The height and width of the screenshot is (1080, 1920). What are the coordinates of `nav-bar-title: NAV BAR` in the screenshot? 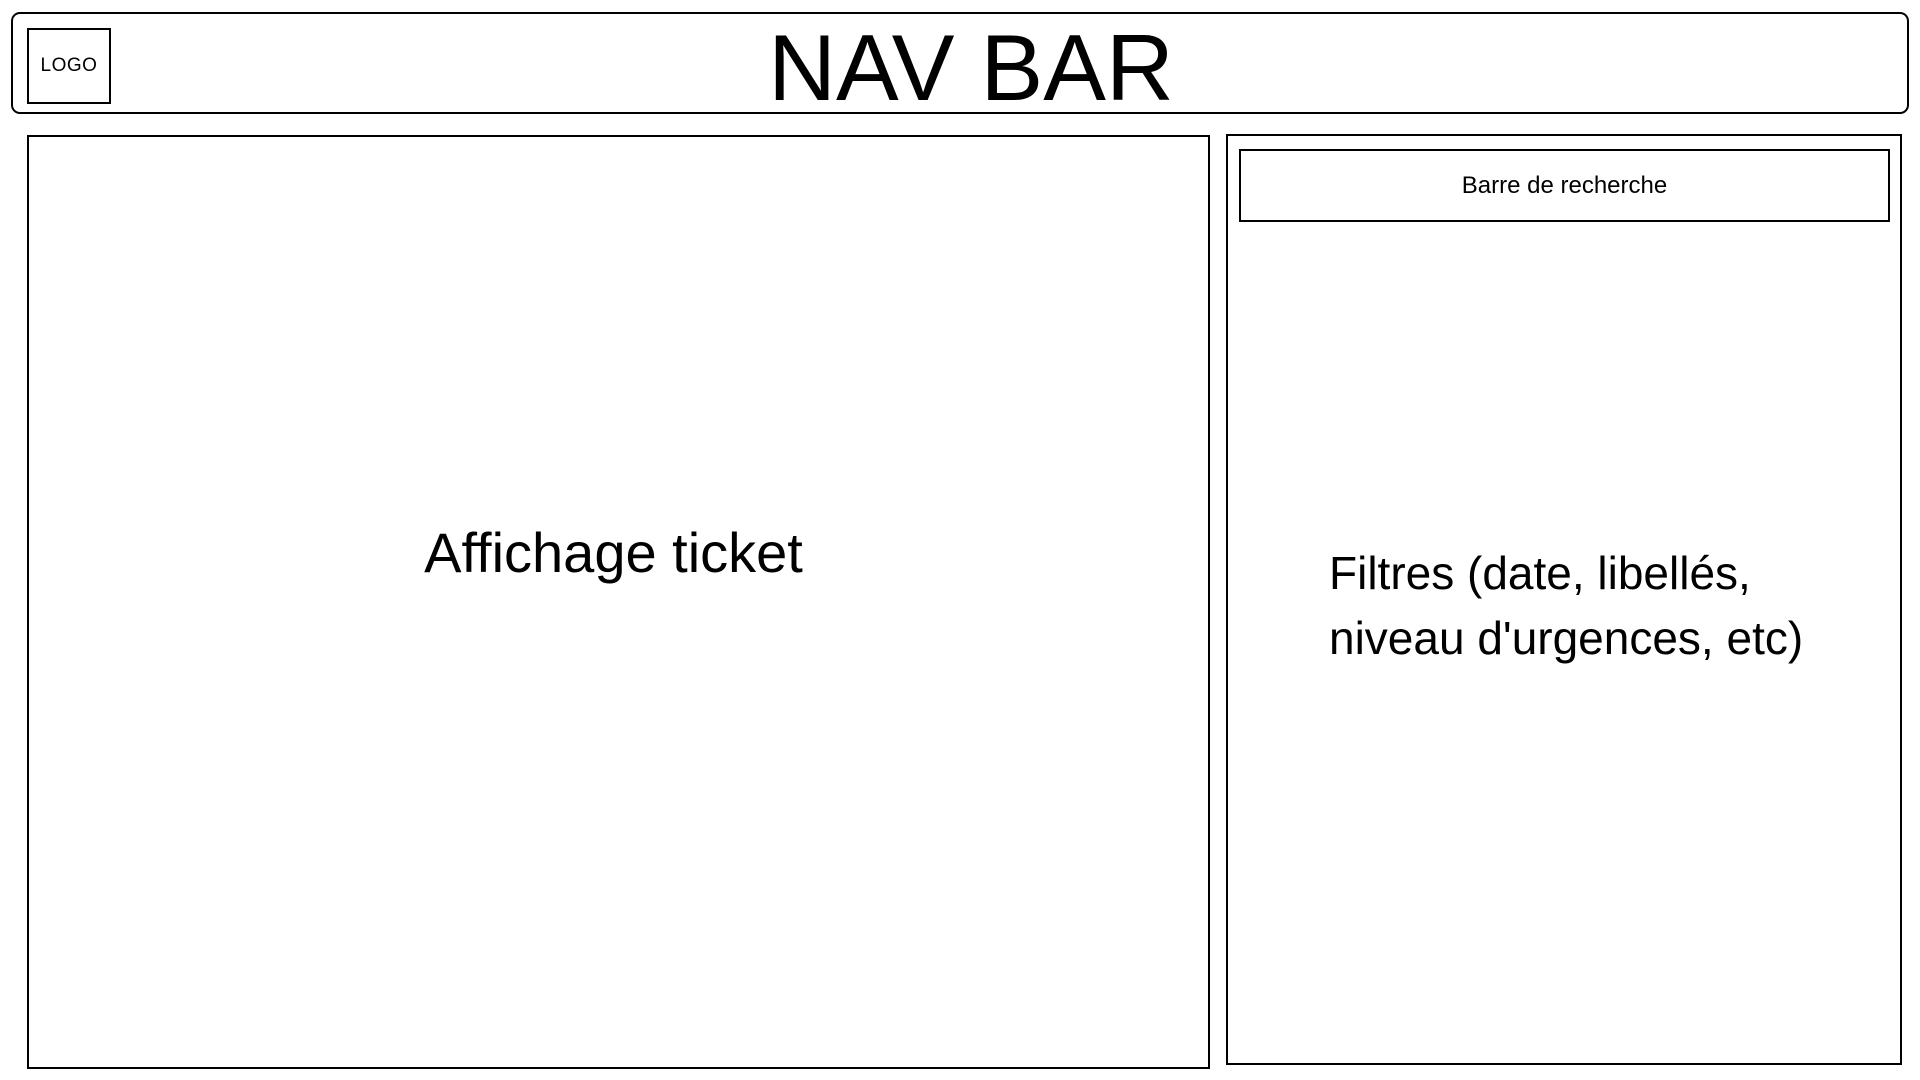 It's located at (971, 67).